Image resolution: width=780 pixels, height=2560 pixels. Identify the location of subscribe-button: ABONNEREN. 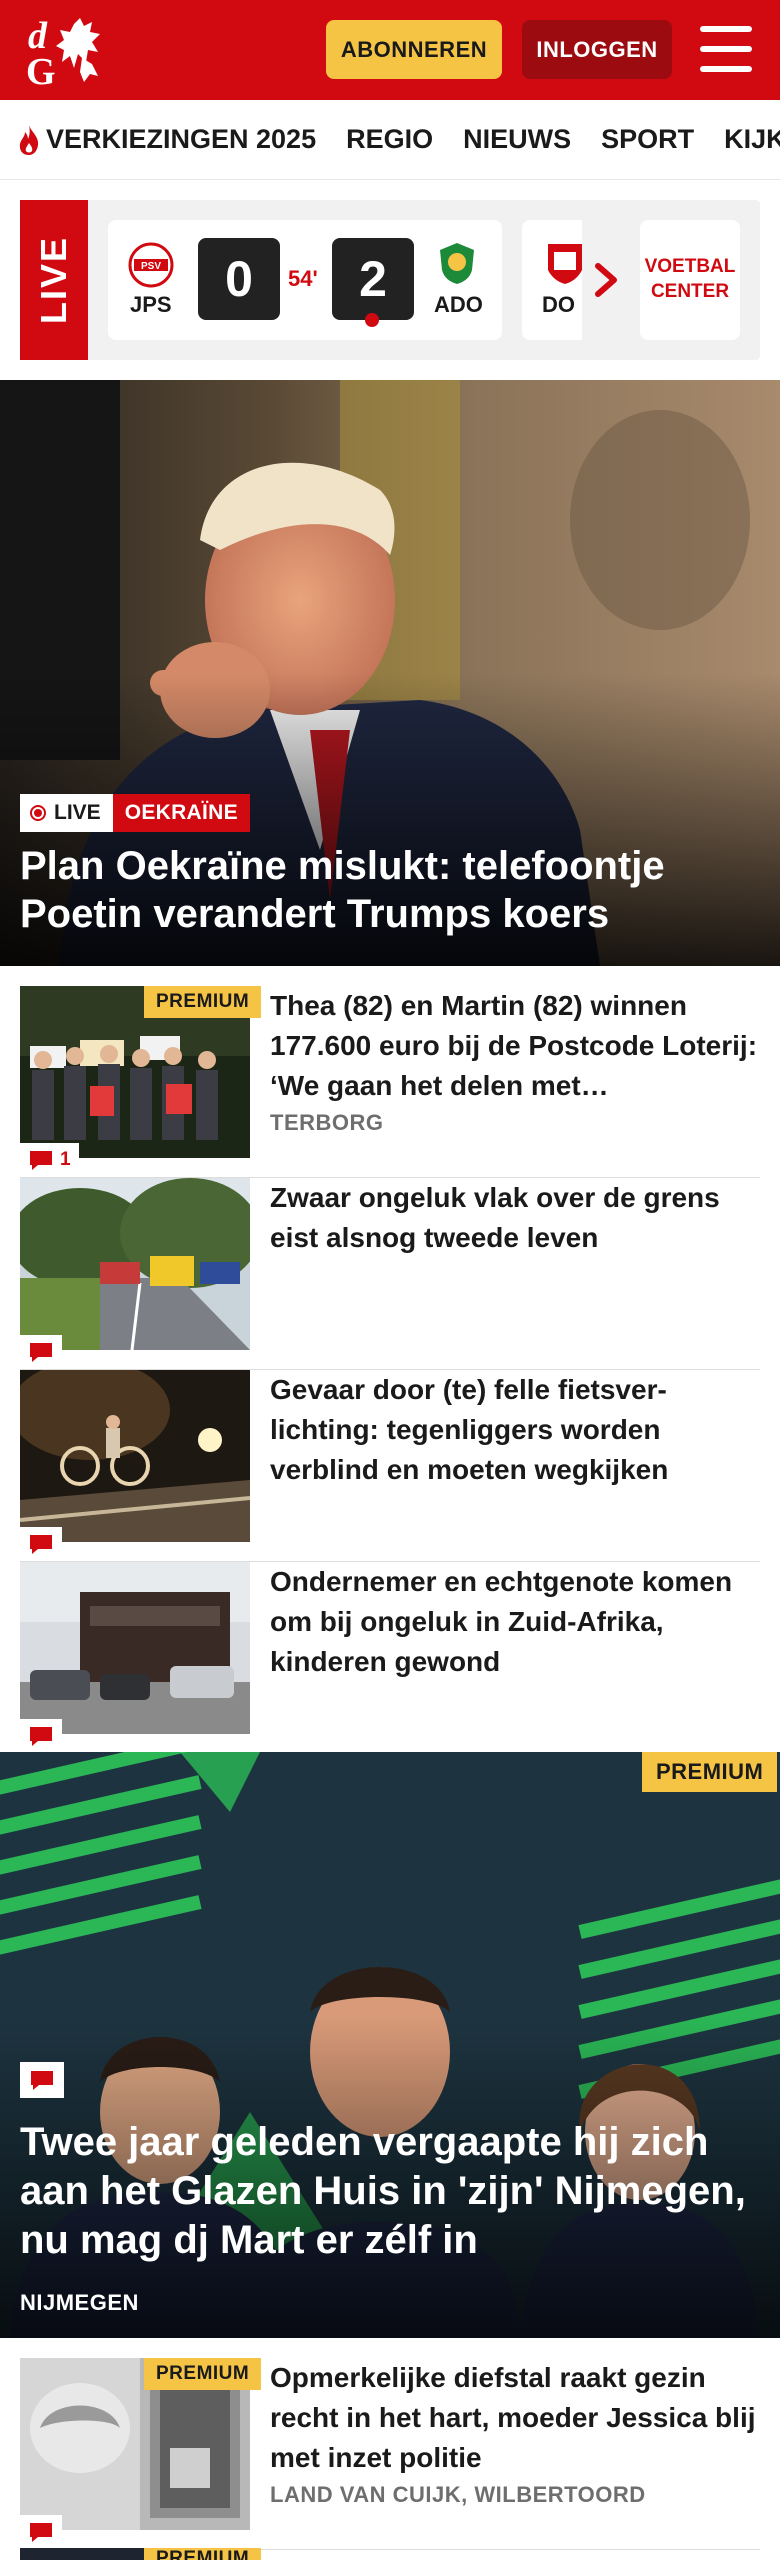
(414, 49).